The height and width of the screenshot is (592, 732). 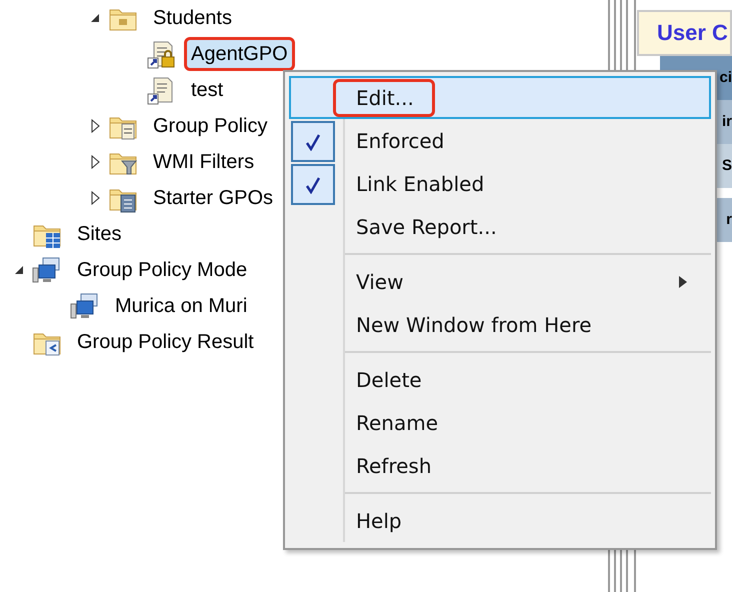 What do you see at coordinates (207, 90) in the screenshot?
I see `tree-item: test` at bounding box center [207, 90].